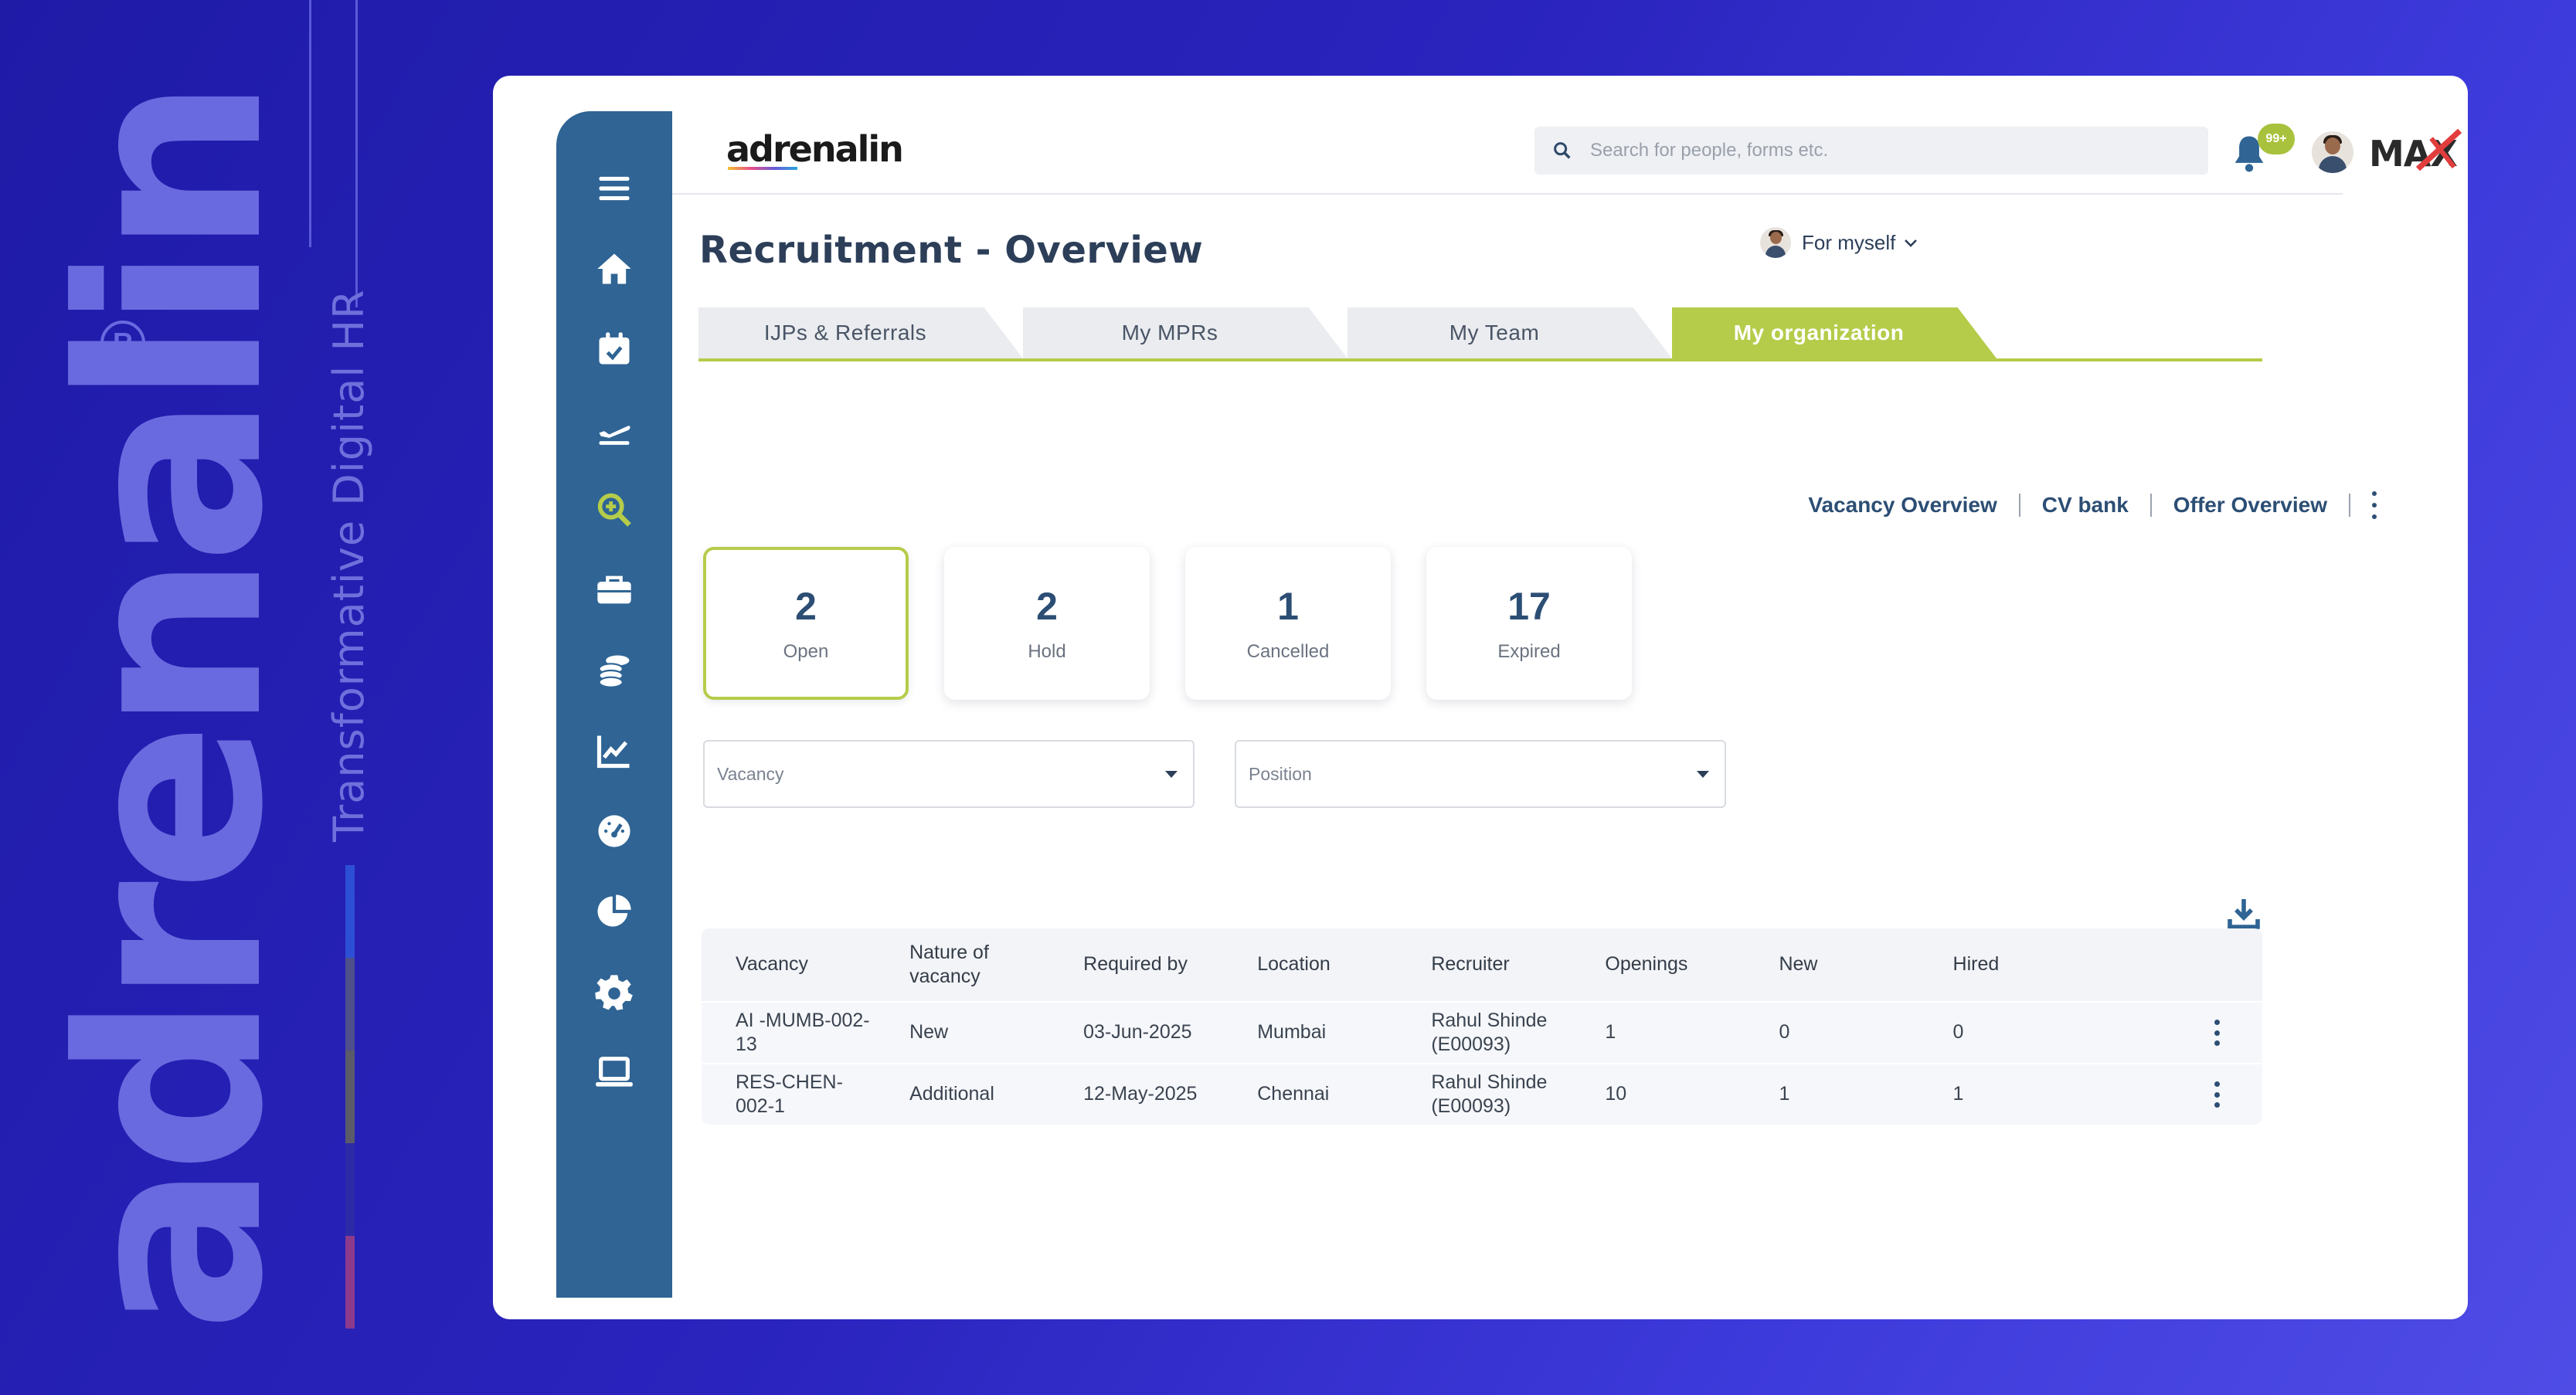  I want to click on search-input, so click(1883, 150).